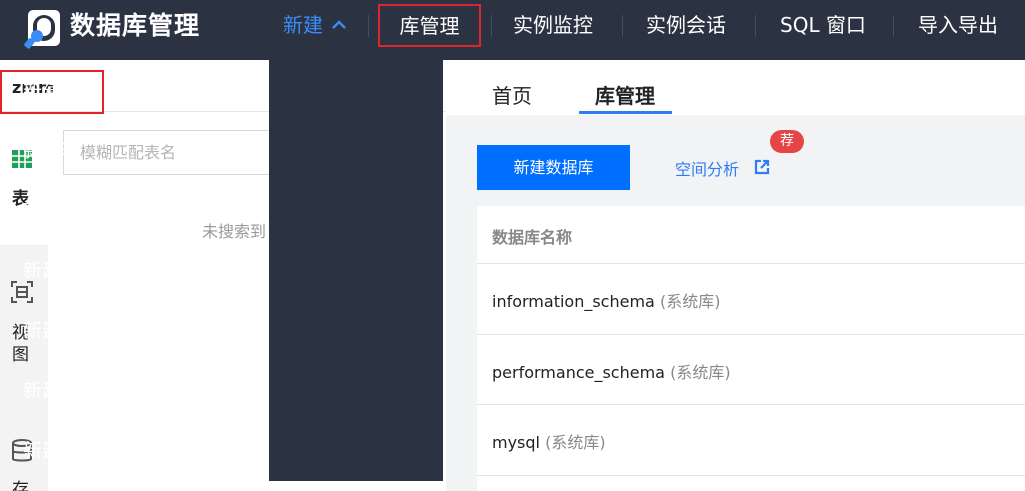  I want to click on menu-item-new-view: 新建视图, so click(87, 211).